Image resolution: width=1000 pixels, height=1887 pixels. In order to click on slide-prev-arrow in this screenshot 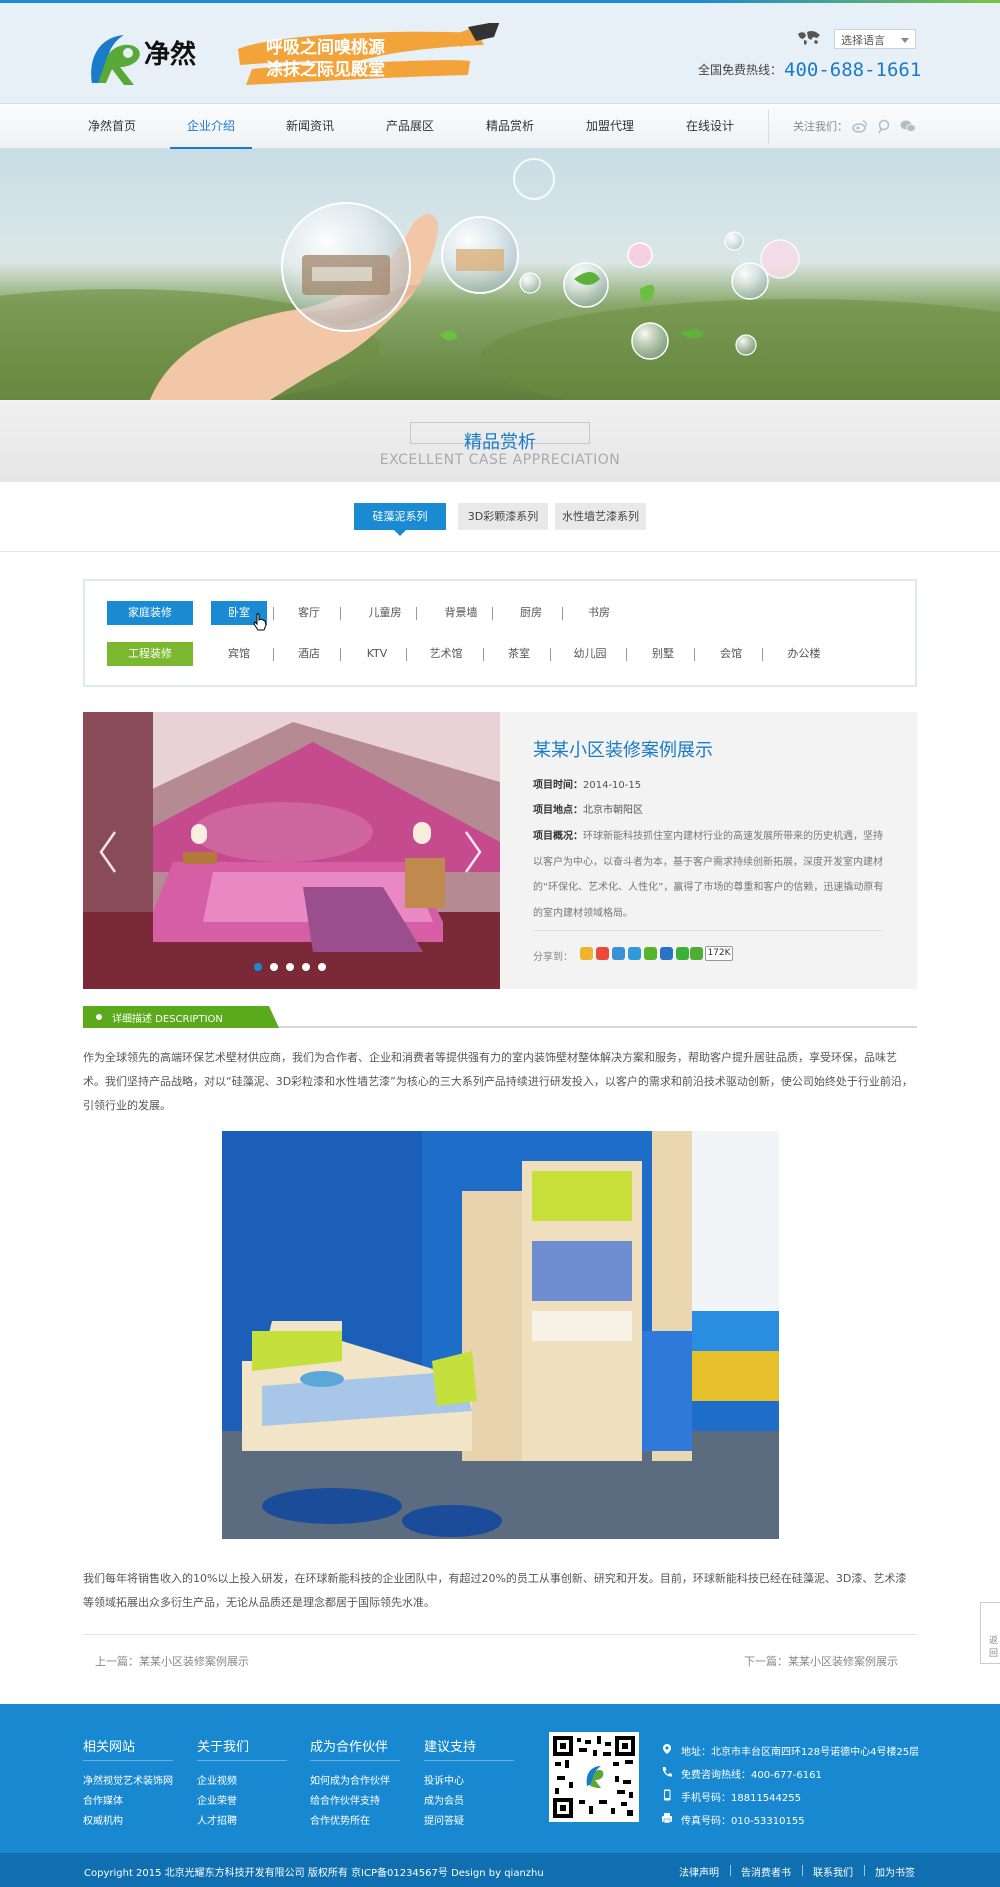, I will do `click(108, 852)`.